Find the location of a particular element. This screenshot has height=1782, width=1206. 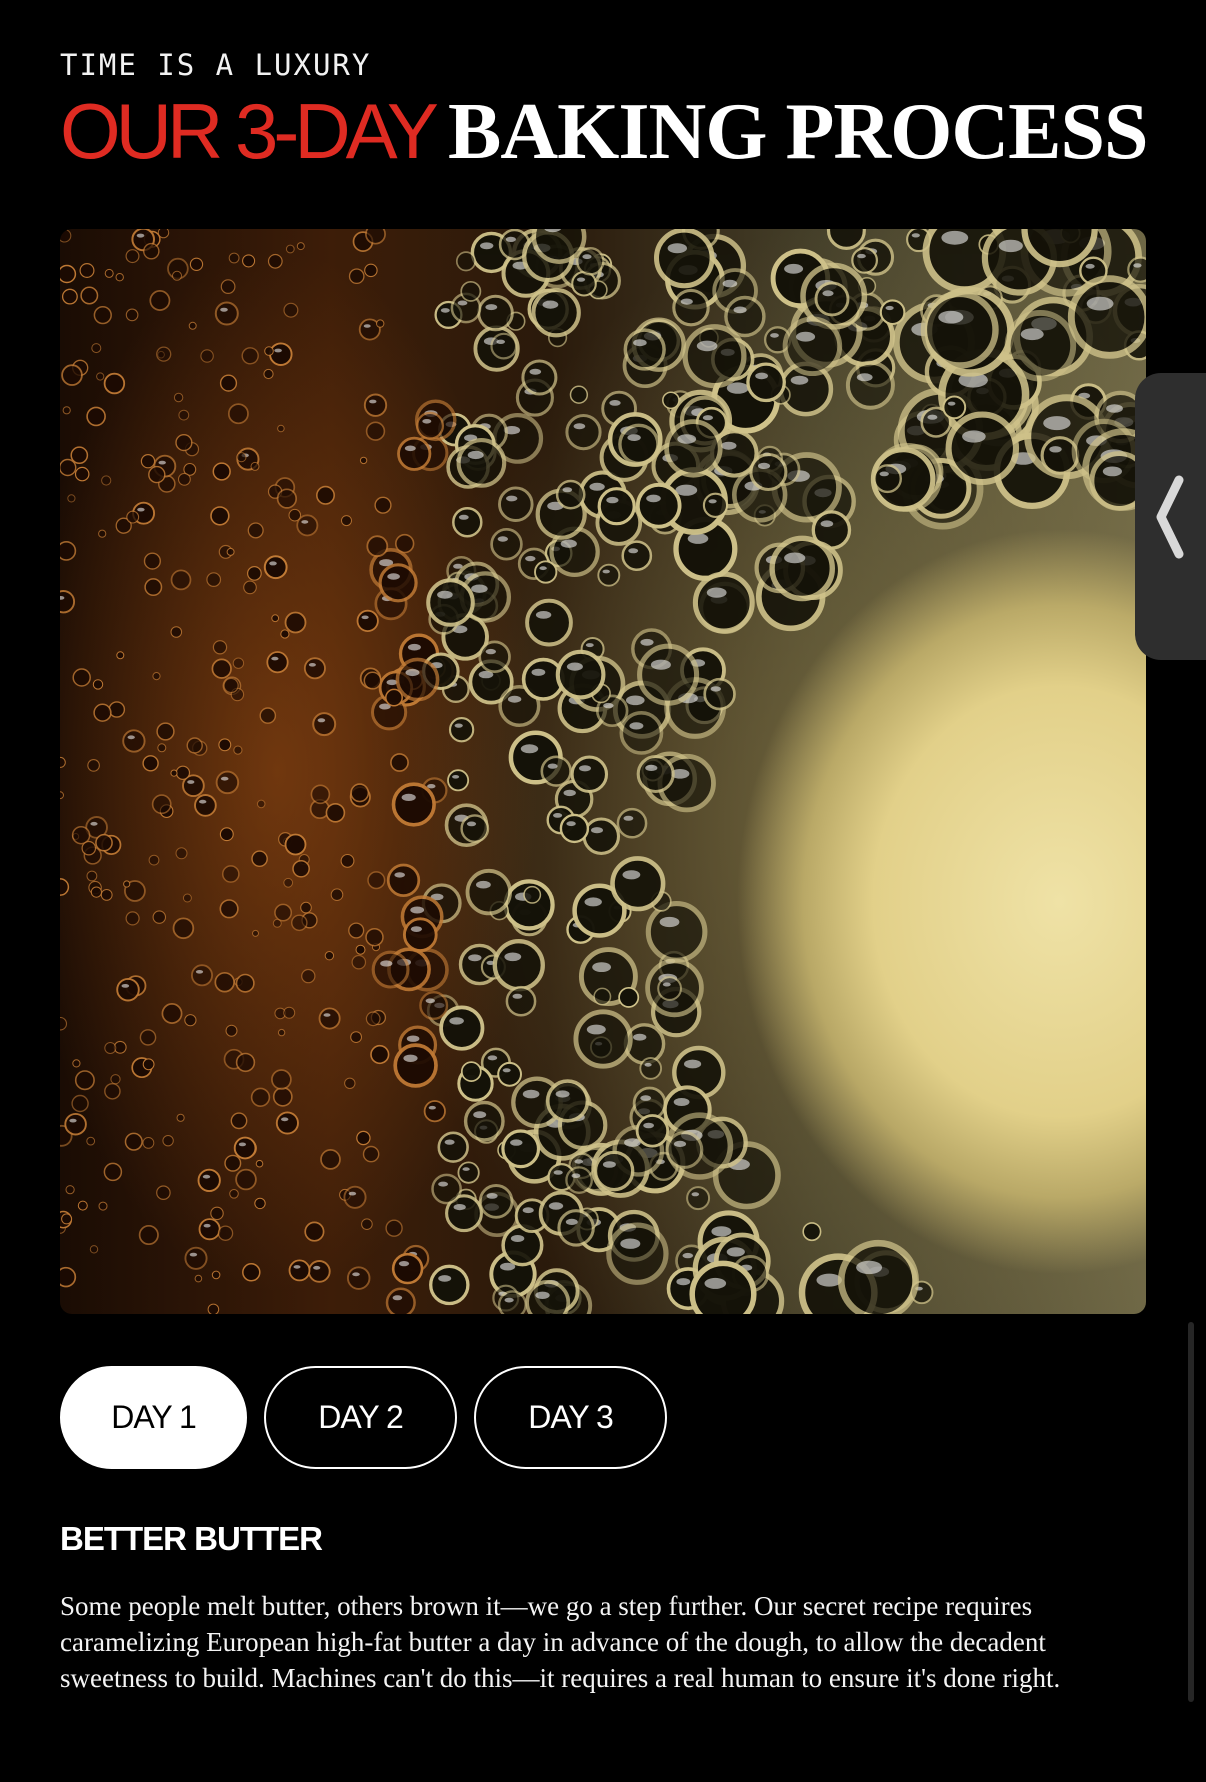

scrollbar is located at coordinates (1191, 1512).